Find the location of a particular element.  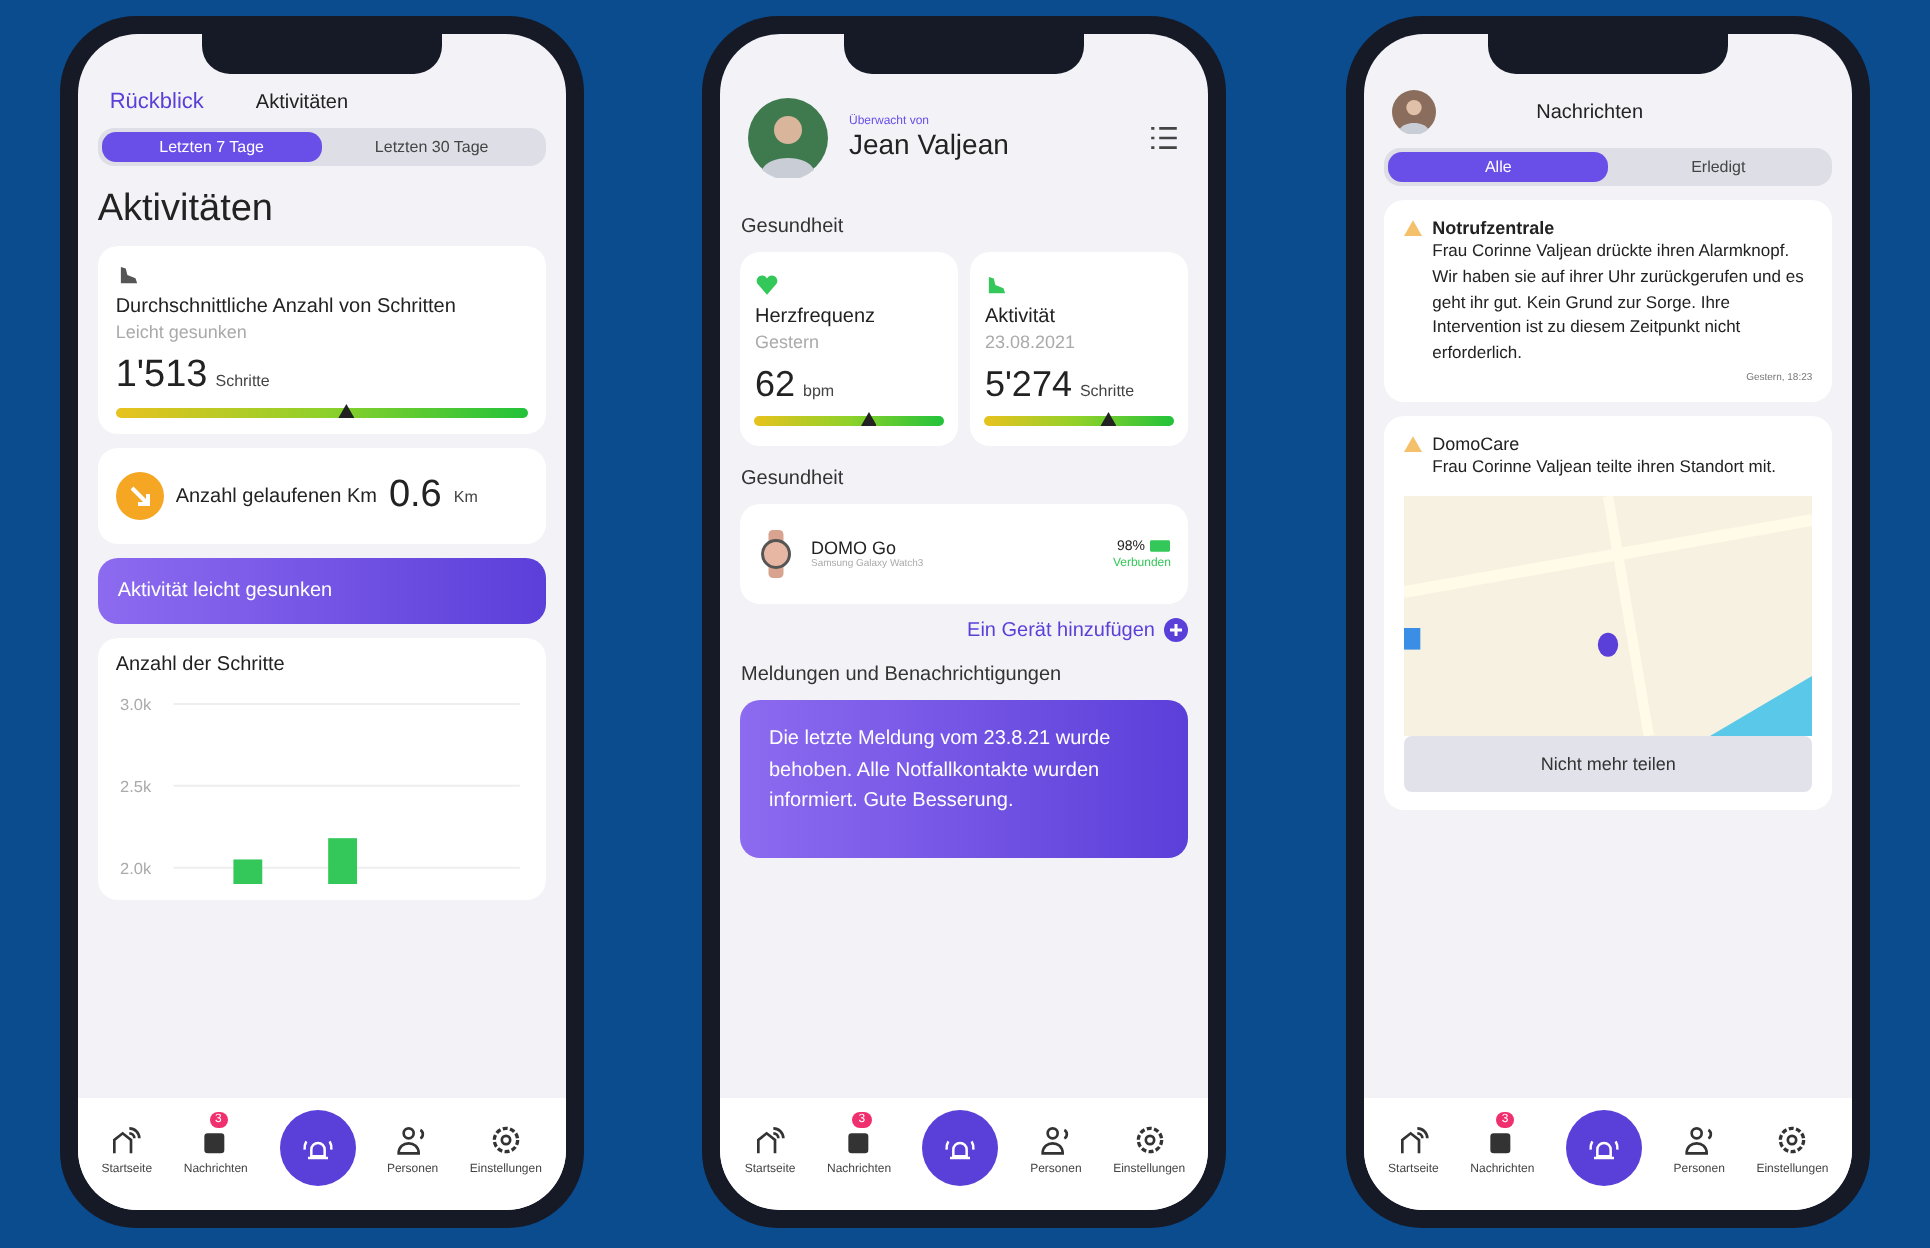

screen-title: Nachrichten is located at coordinates (1589, 112).